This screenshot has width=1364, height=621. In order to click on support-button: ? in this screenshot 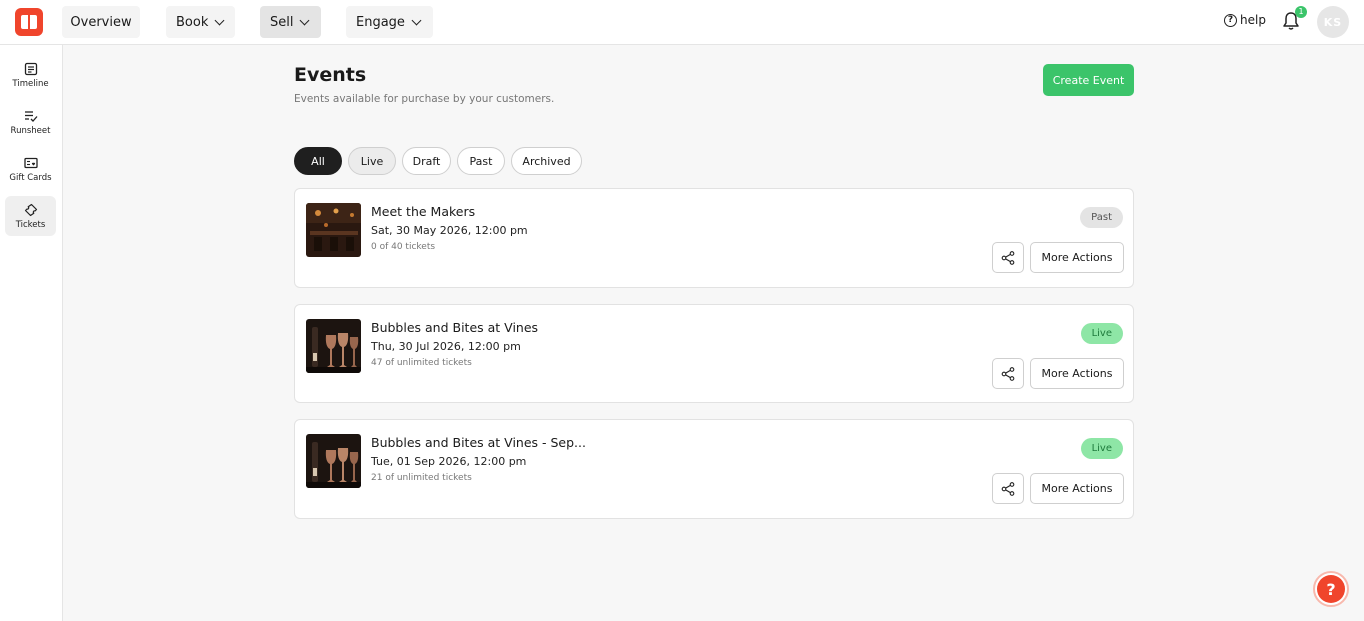, I will do `click(1331, 589)`.